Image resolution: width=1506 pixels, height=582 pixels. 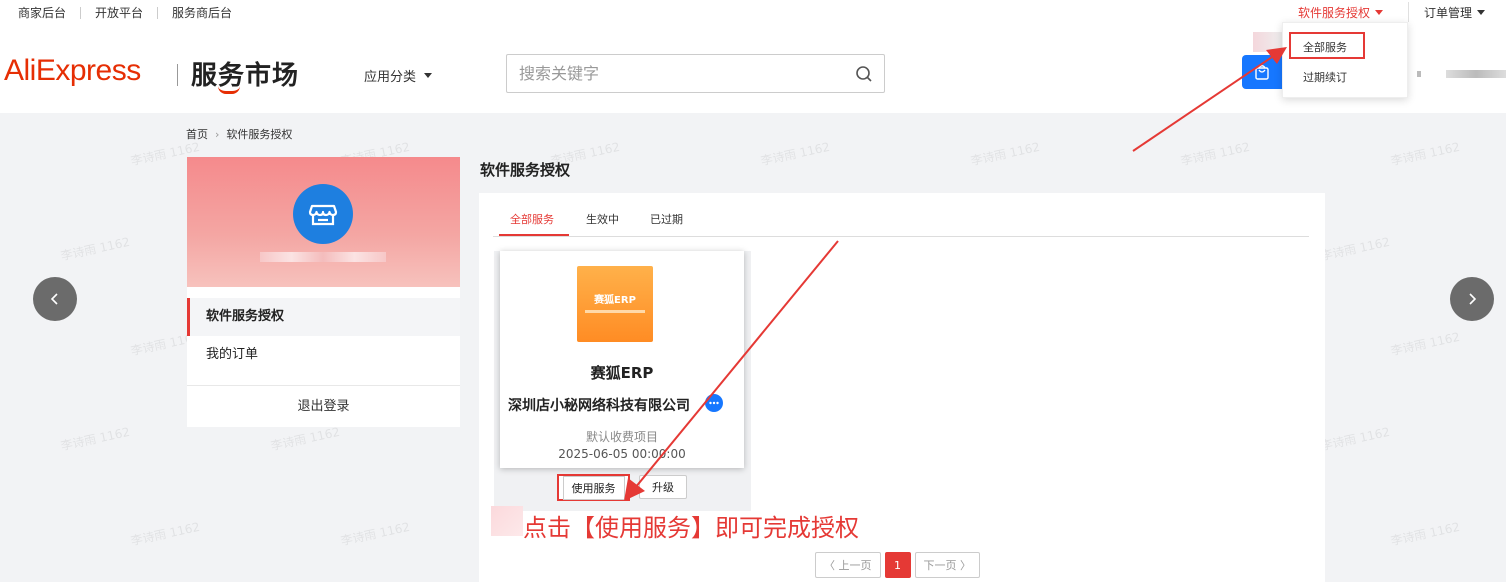 I want to click on order-menu: 订单管理, so click(x=1455, y=12).